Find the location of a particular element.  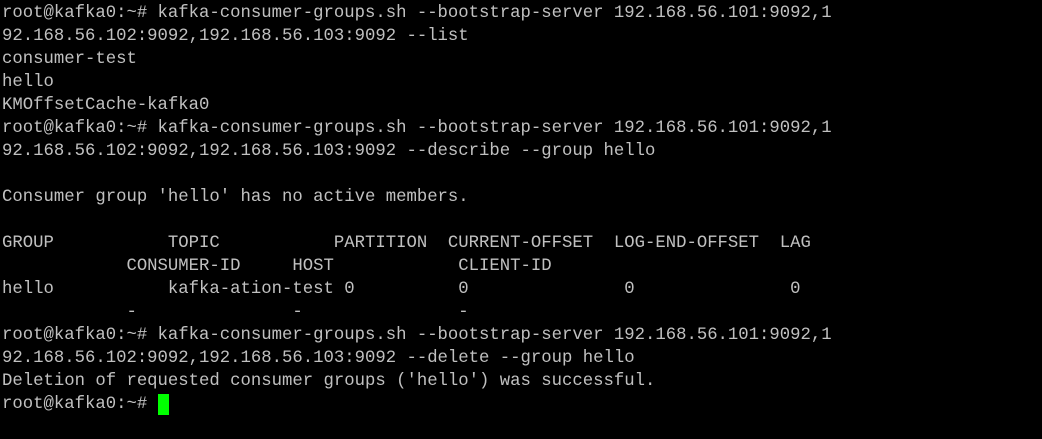

output-group-consumer-test: consumer-test is located at coordinates (69, 59).